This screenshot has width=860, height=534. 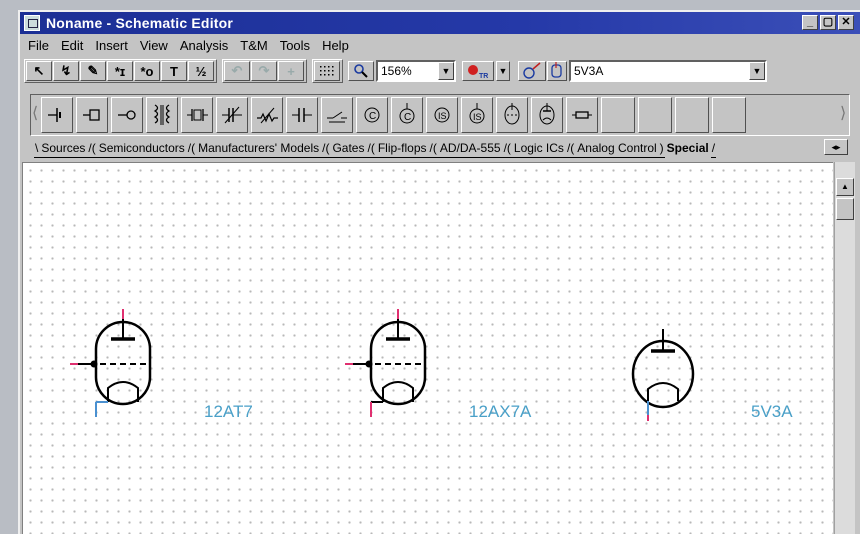 What do you see at coordinates (836, 147) in the screenshot?
I see `tab-scroll-icon: ◂▸` at bounding box center [836, 147].